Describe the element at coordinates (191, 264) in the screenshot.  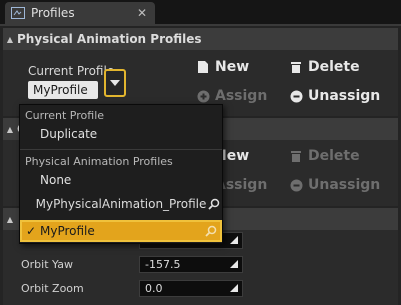
I see `orbit-yaw-input: -157.5` at that location.